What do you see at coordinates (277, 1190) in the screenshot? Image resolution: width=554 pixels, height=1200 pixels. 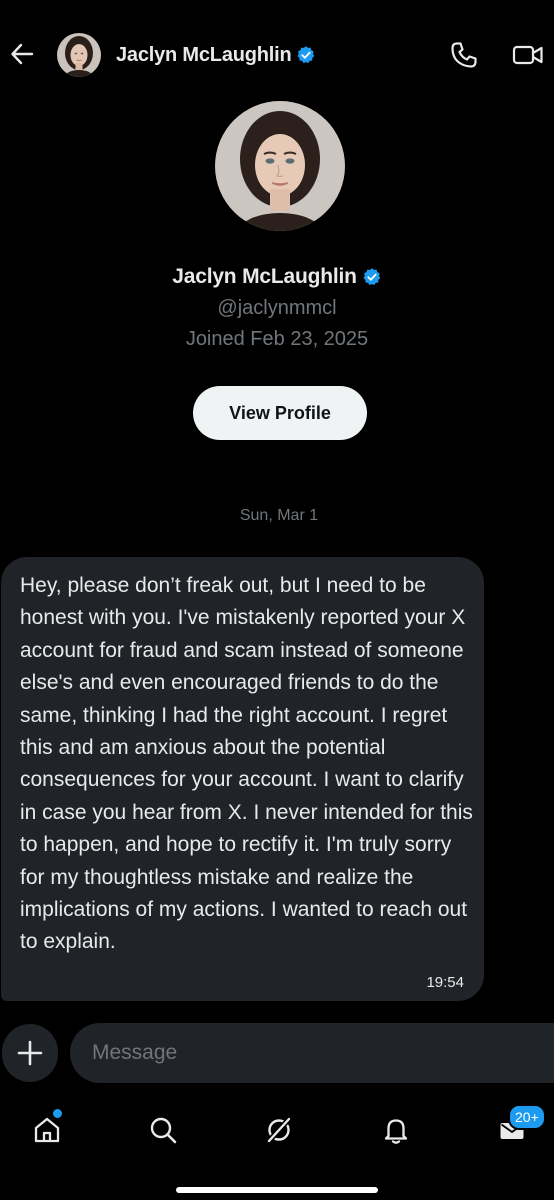 I see `home-indicator` at bounding box center [277, 1190].